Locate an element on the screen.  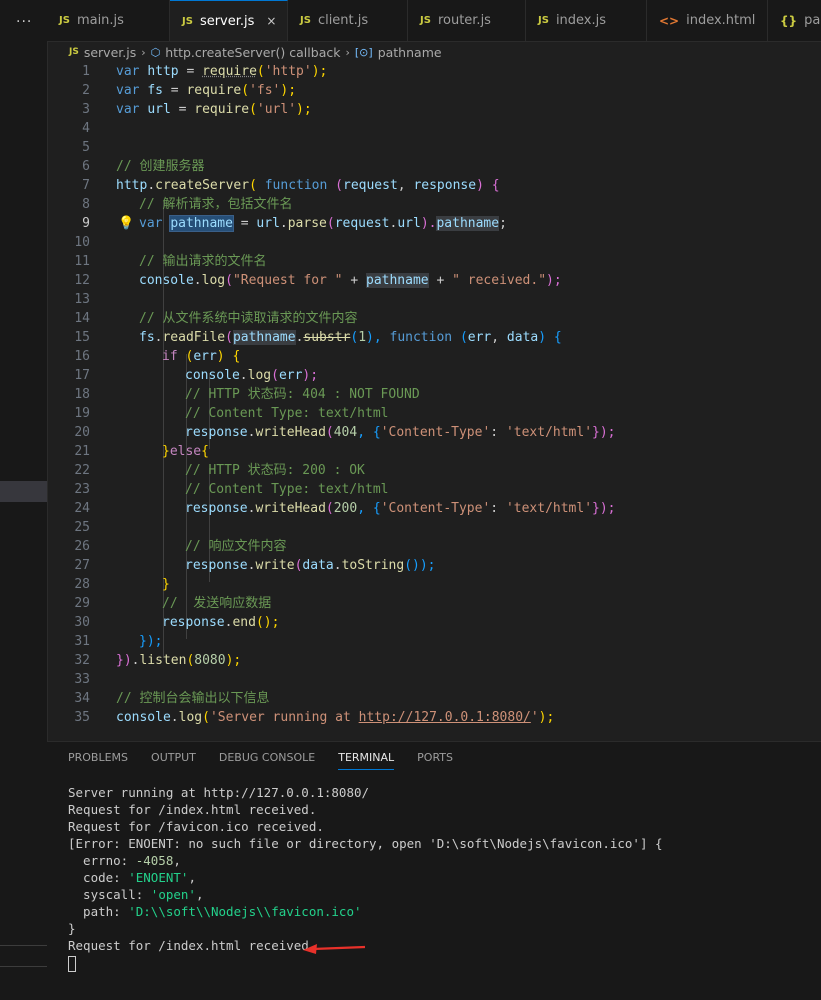
terminal-line: Request for /favicon.ico received. is located at coordinates (196, 826).